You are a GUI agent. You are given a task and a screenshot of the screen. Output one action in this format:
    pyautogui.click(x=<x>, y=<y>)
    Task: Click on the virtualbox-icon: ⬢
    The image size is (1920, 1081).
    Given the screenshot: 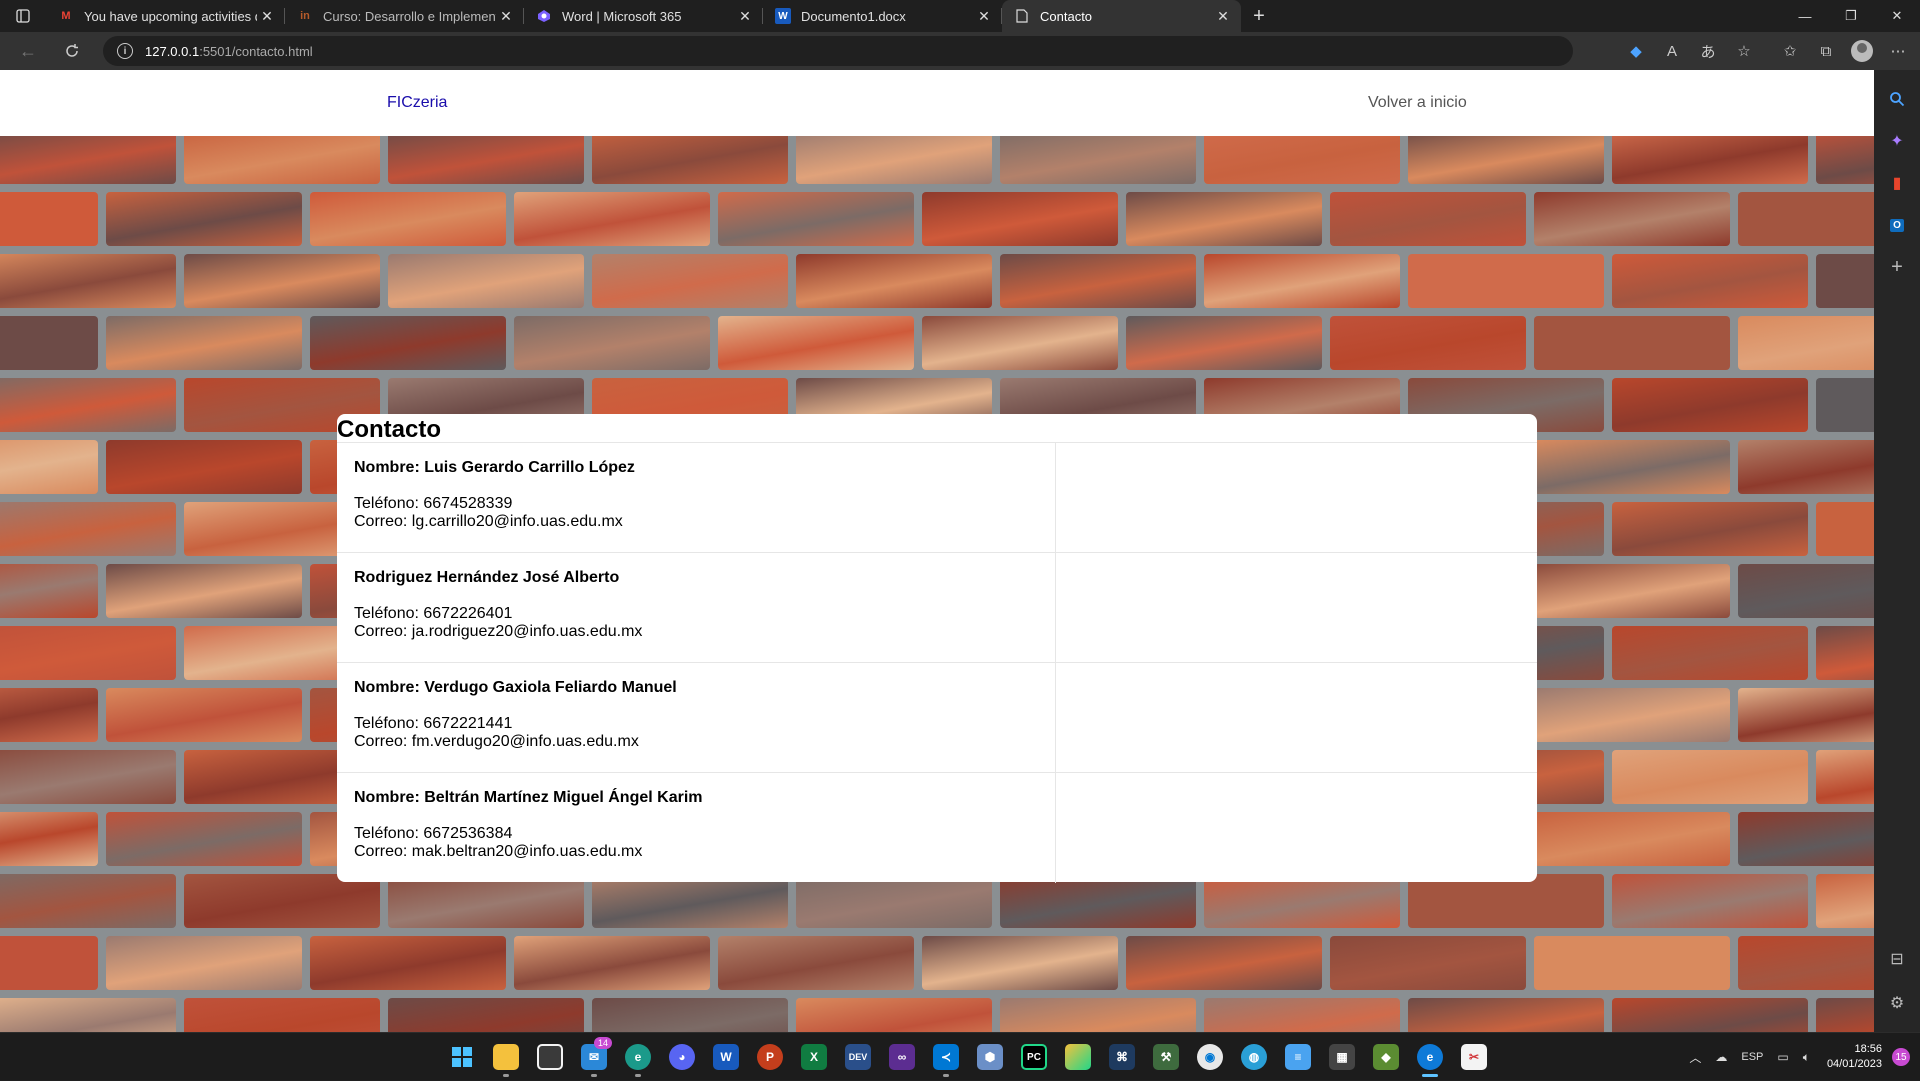 What is the action you would take?
    pyautogui.click(x=990, y=1057)
    